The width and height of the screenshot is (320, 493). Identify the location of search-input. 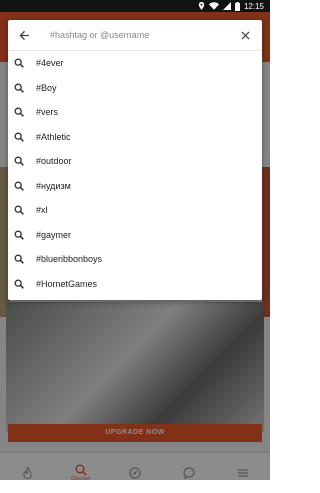
(135, 35).